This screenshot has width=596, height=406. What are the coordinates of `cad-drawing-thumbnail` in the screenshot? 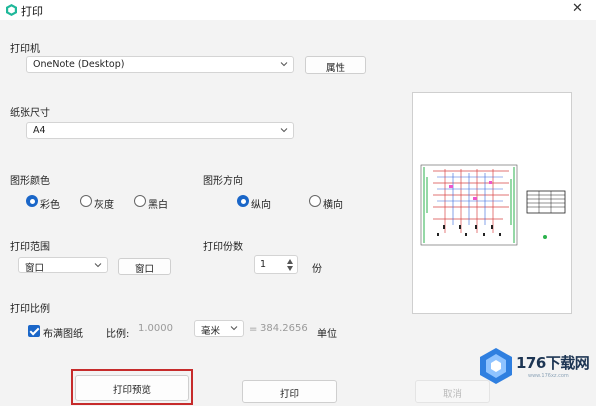 It's located at (493, 205).